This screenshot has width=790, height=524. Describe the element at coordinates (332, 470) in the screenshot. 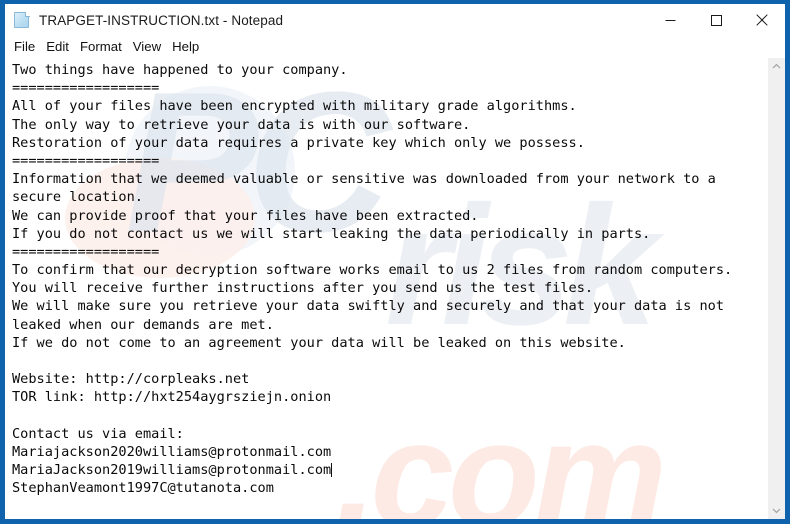

I see `text-caret` at that location.